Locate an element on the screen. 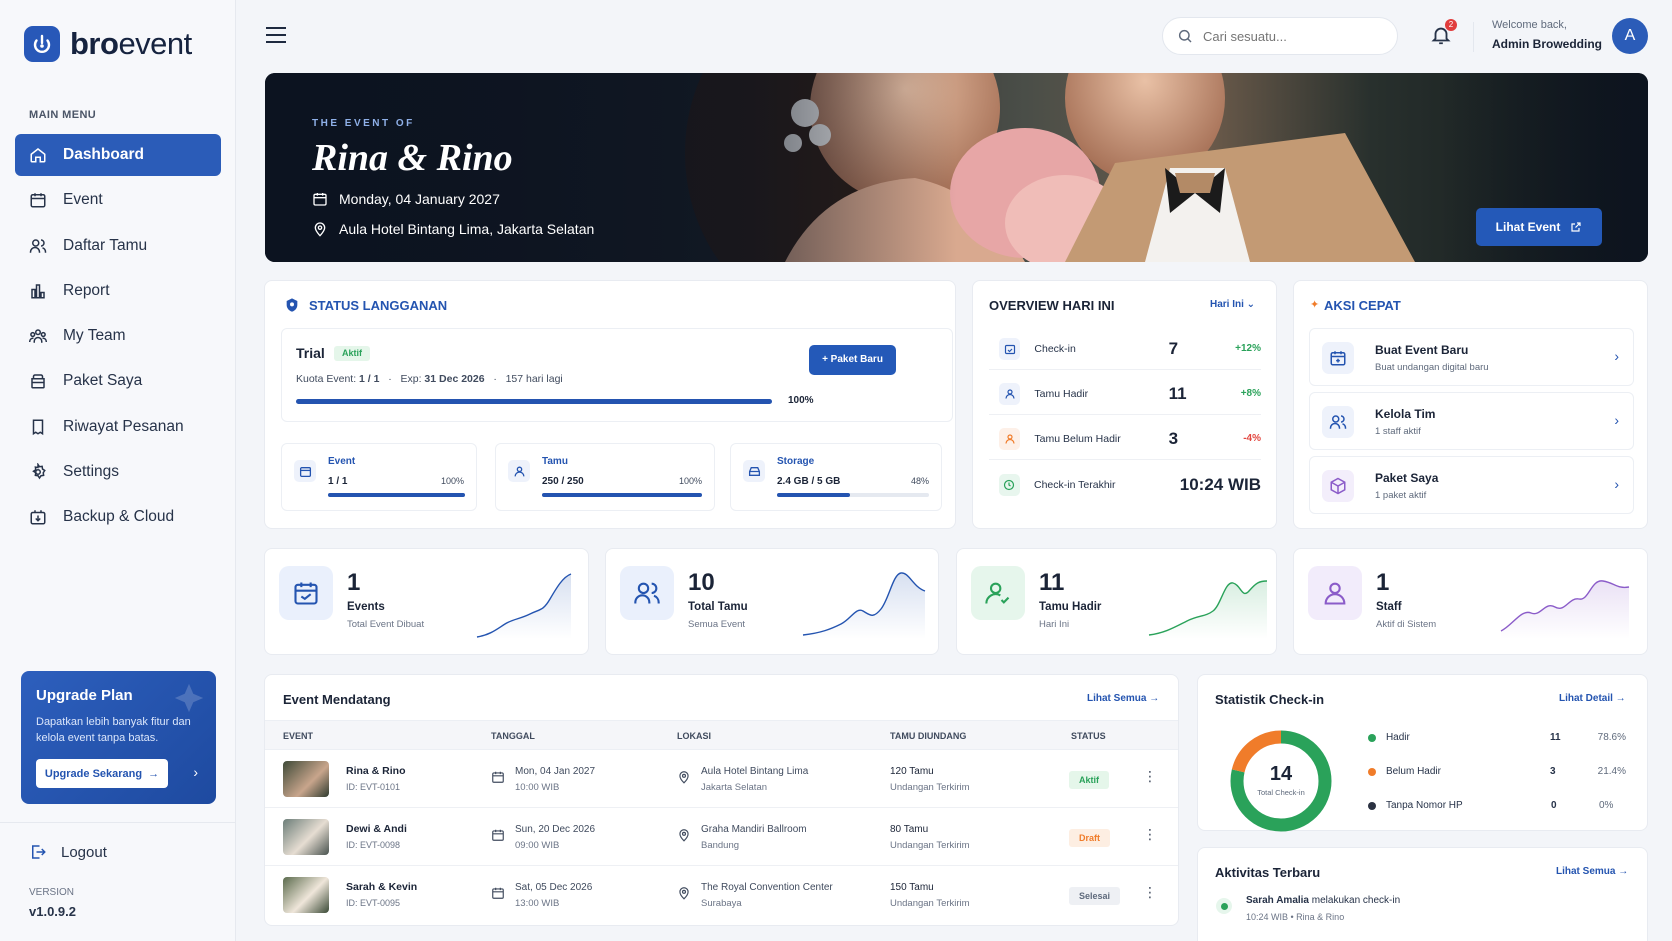  sidebar-item-dashboard: Dashboard is located at coordinates (118, 155).